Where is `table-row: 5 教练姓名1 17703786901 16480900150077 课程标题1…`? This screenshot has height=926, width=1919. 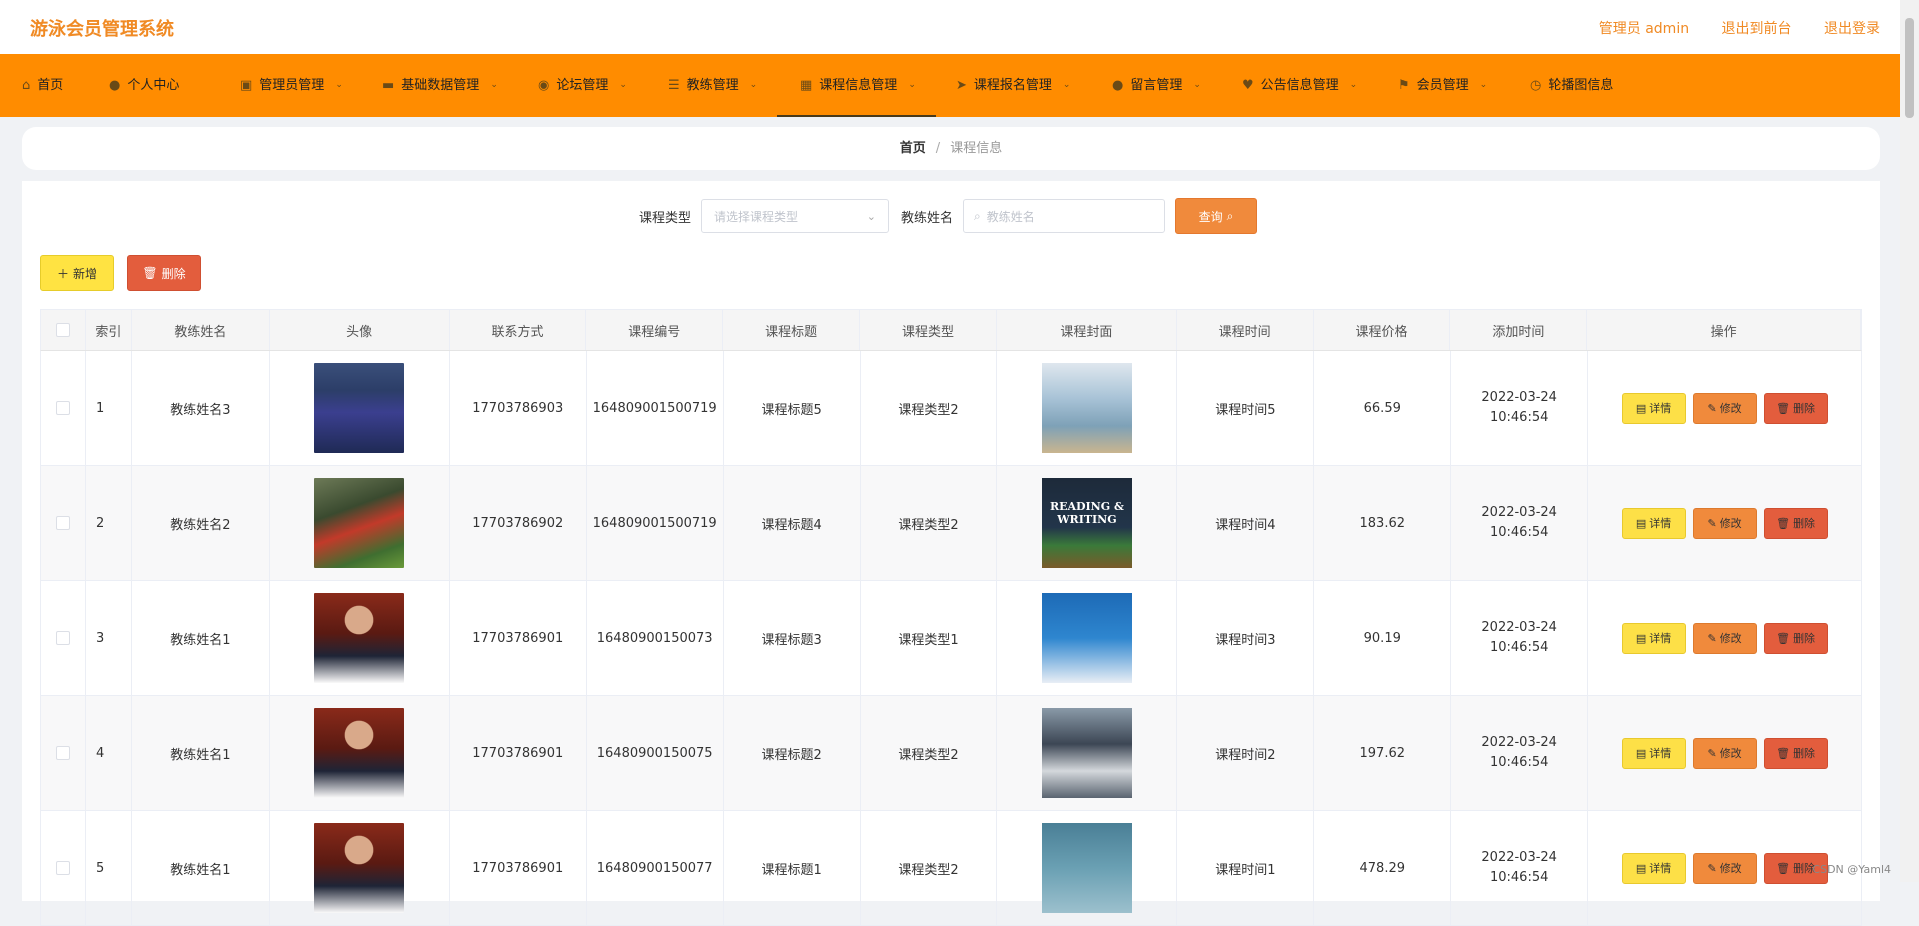 table-row: 5 教练姓名1 17703786901 16480900150077 课程标题1… is located at coordinates (951, 868).